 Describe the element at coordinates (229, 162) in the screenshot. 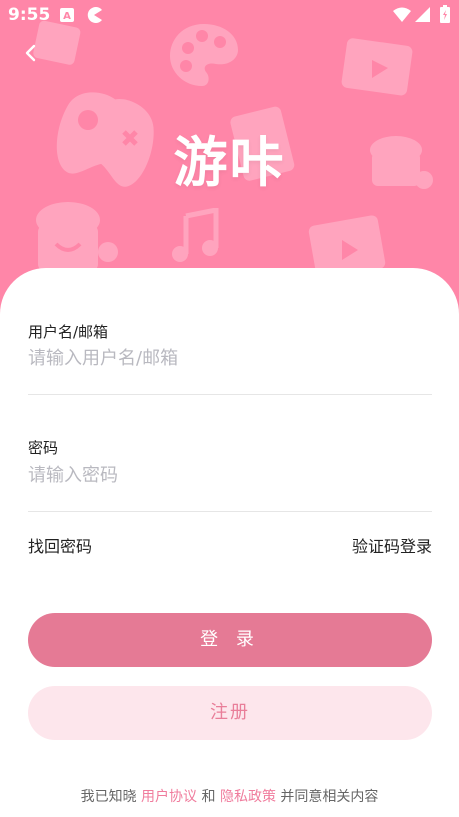

I see `app-title: 游咔` at that location.